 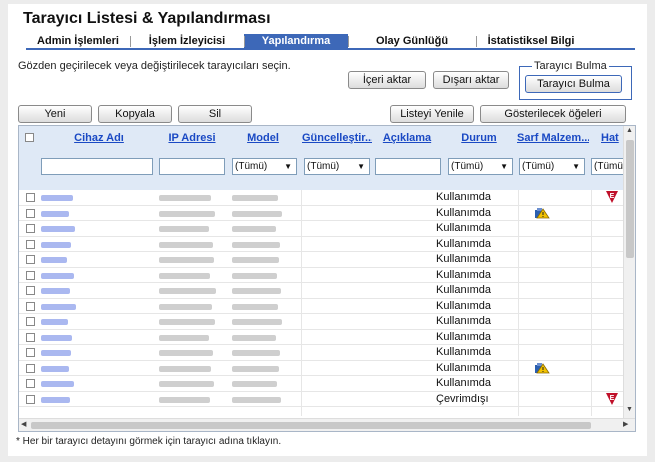 I want to click on filter-ip-address, so click(x=192, y=166).